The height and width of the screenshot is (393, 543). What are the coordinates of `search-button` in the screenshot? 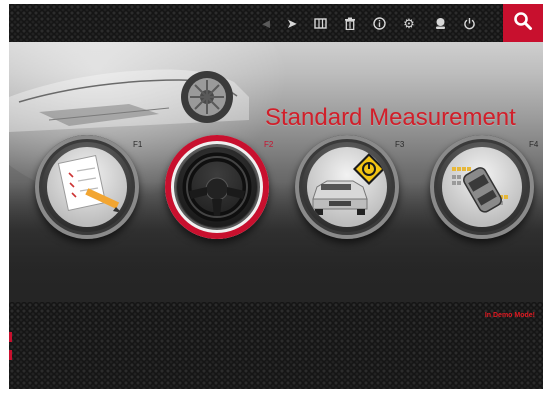 It's located at (523, 23).